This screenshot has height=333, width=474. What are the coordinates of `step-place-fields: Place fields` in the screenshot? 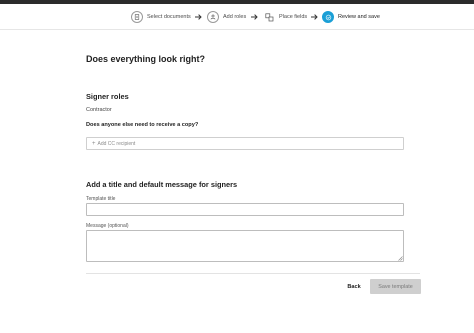 It's located at (285, 17).